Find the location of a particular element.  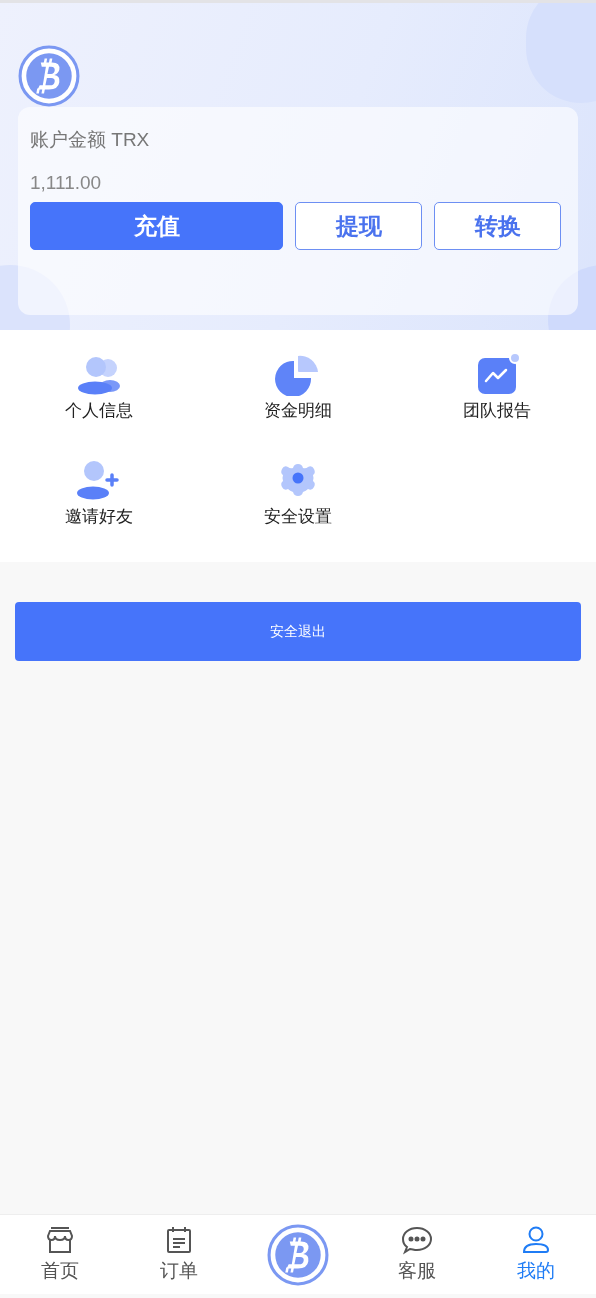

menu-item: 邀请好友 is located at coordinates (99, 508).